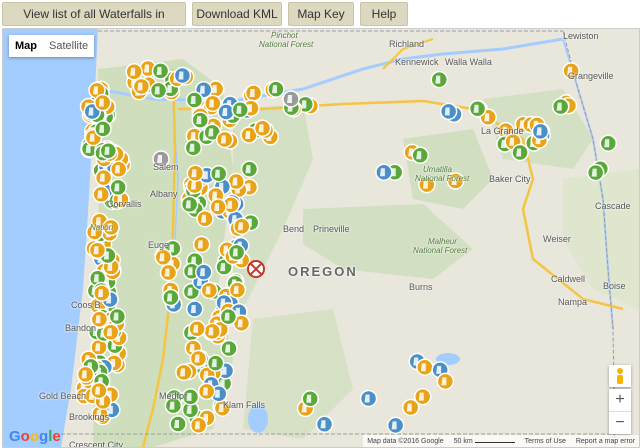 The image size is (640, 448). Describe the element at coordinates (321, 14) in the screenshot. I see `map-key-button: Map Key` at that location.